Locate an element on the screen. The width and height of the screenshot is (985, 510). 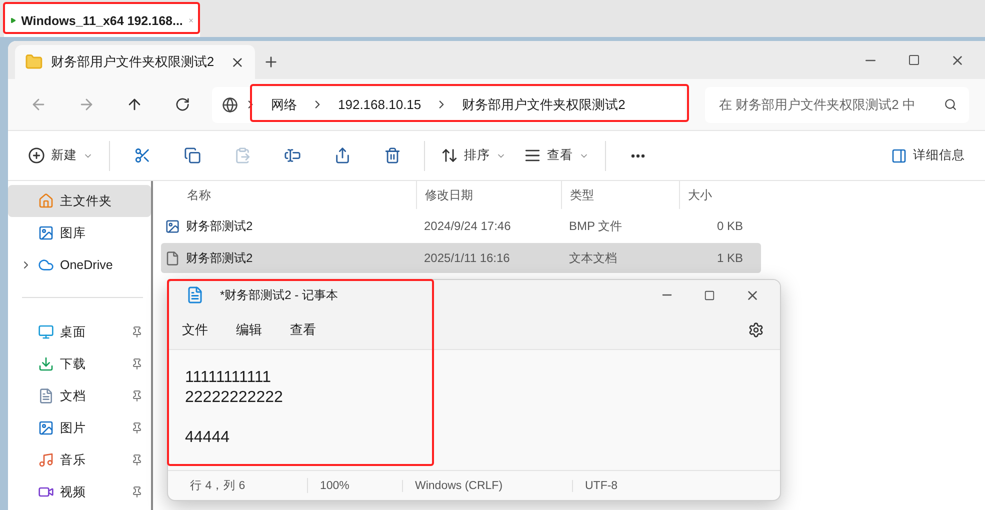
rename-icon is located at coordinates (292, 155).